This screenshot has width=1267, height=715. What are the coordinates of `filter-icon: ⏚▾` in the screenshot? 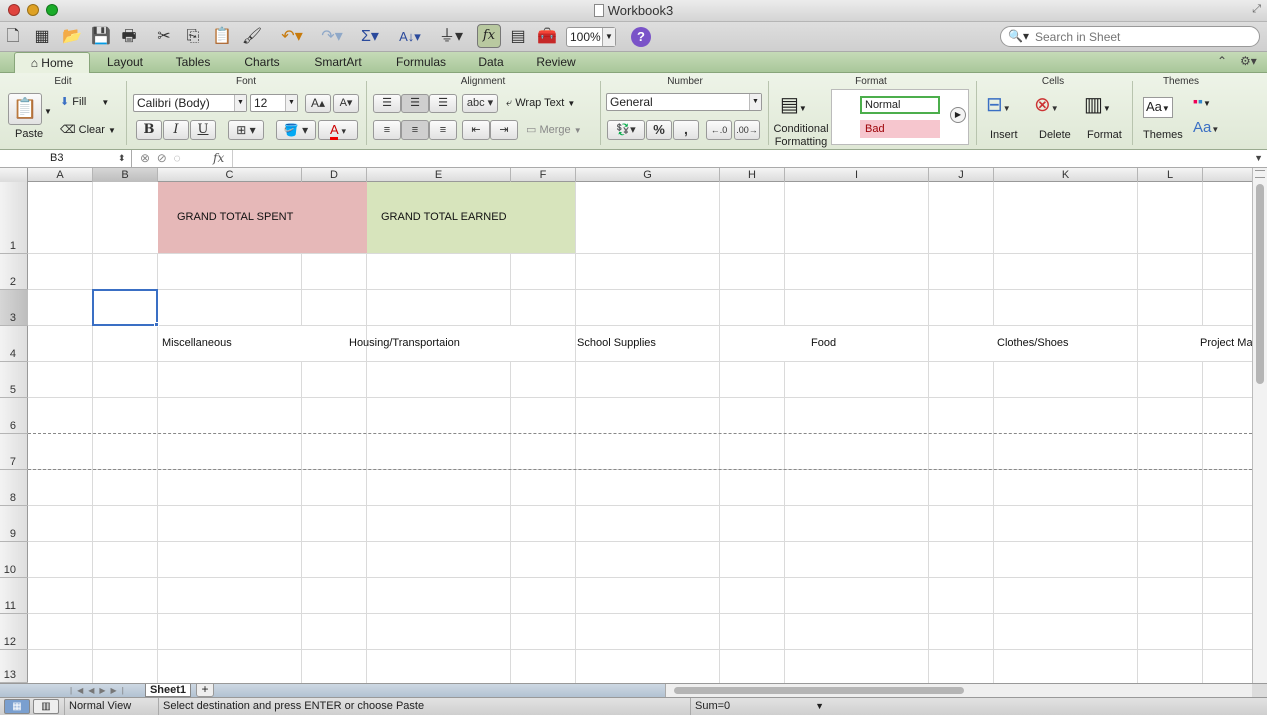 It's located at (451, 37).